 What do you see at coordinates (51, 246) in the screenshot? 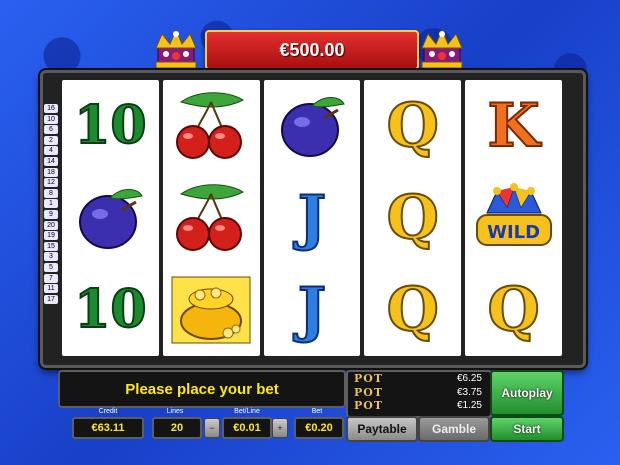
I see `payline-badge: 15` at bounding box center [51, 246].